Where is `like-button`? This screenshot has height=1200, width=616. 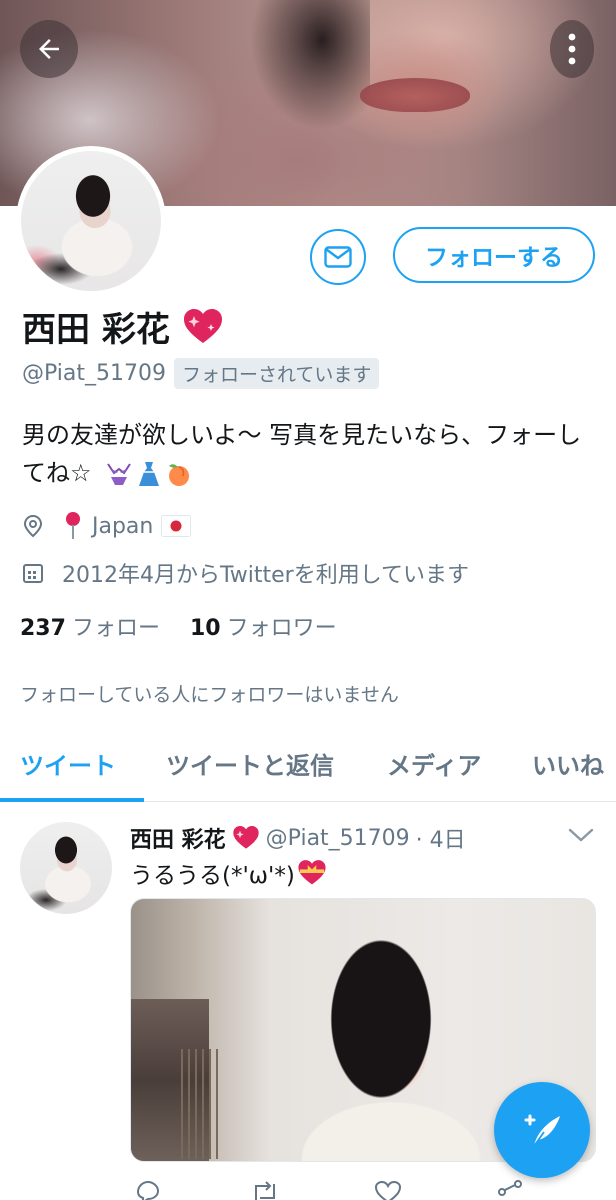
like-button is located at coordinates (388, 1190).